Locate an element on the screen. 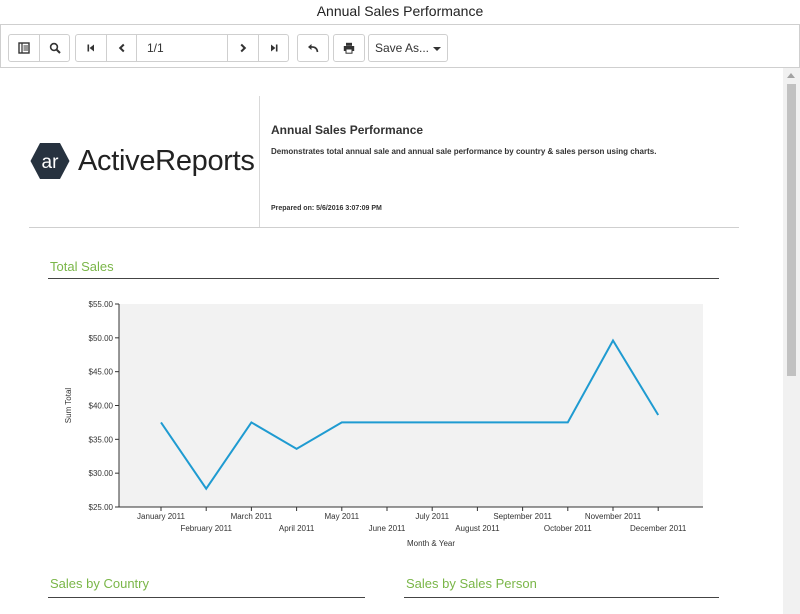  first-page-button is located at coordinates (91, 48).